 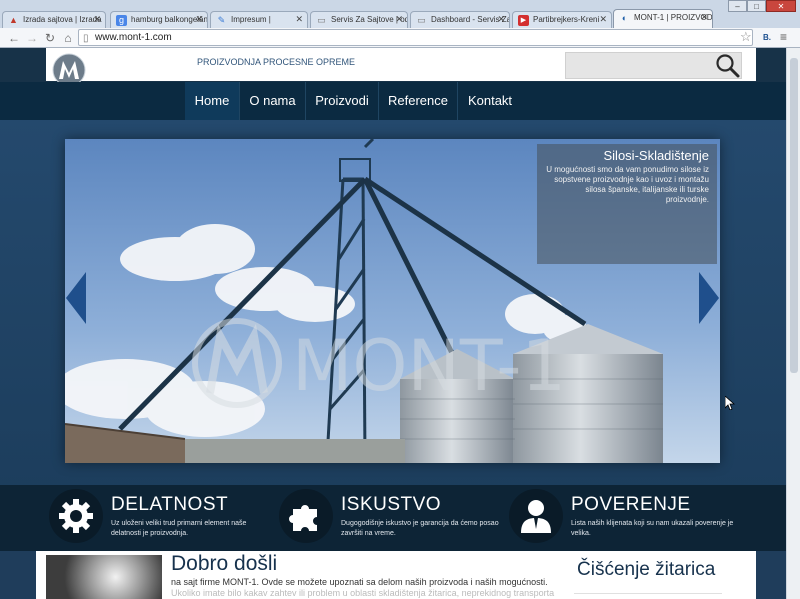 I want to click on feature-title: ISKUSTVO, so click(x=391, y=504).